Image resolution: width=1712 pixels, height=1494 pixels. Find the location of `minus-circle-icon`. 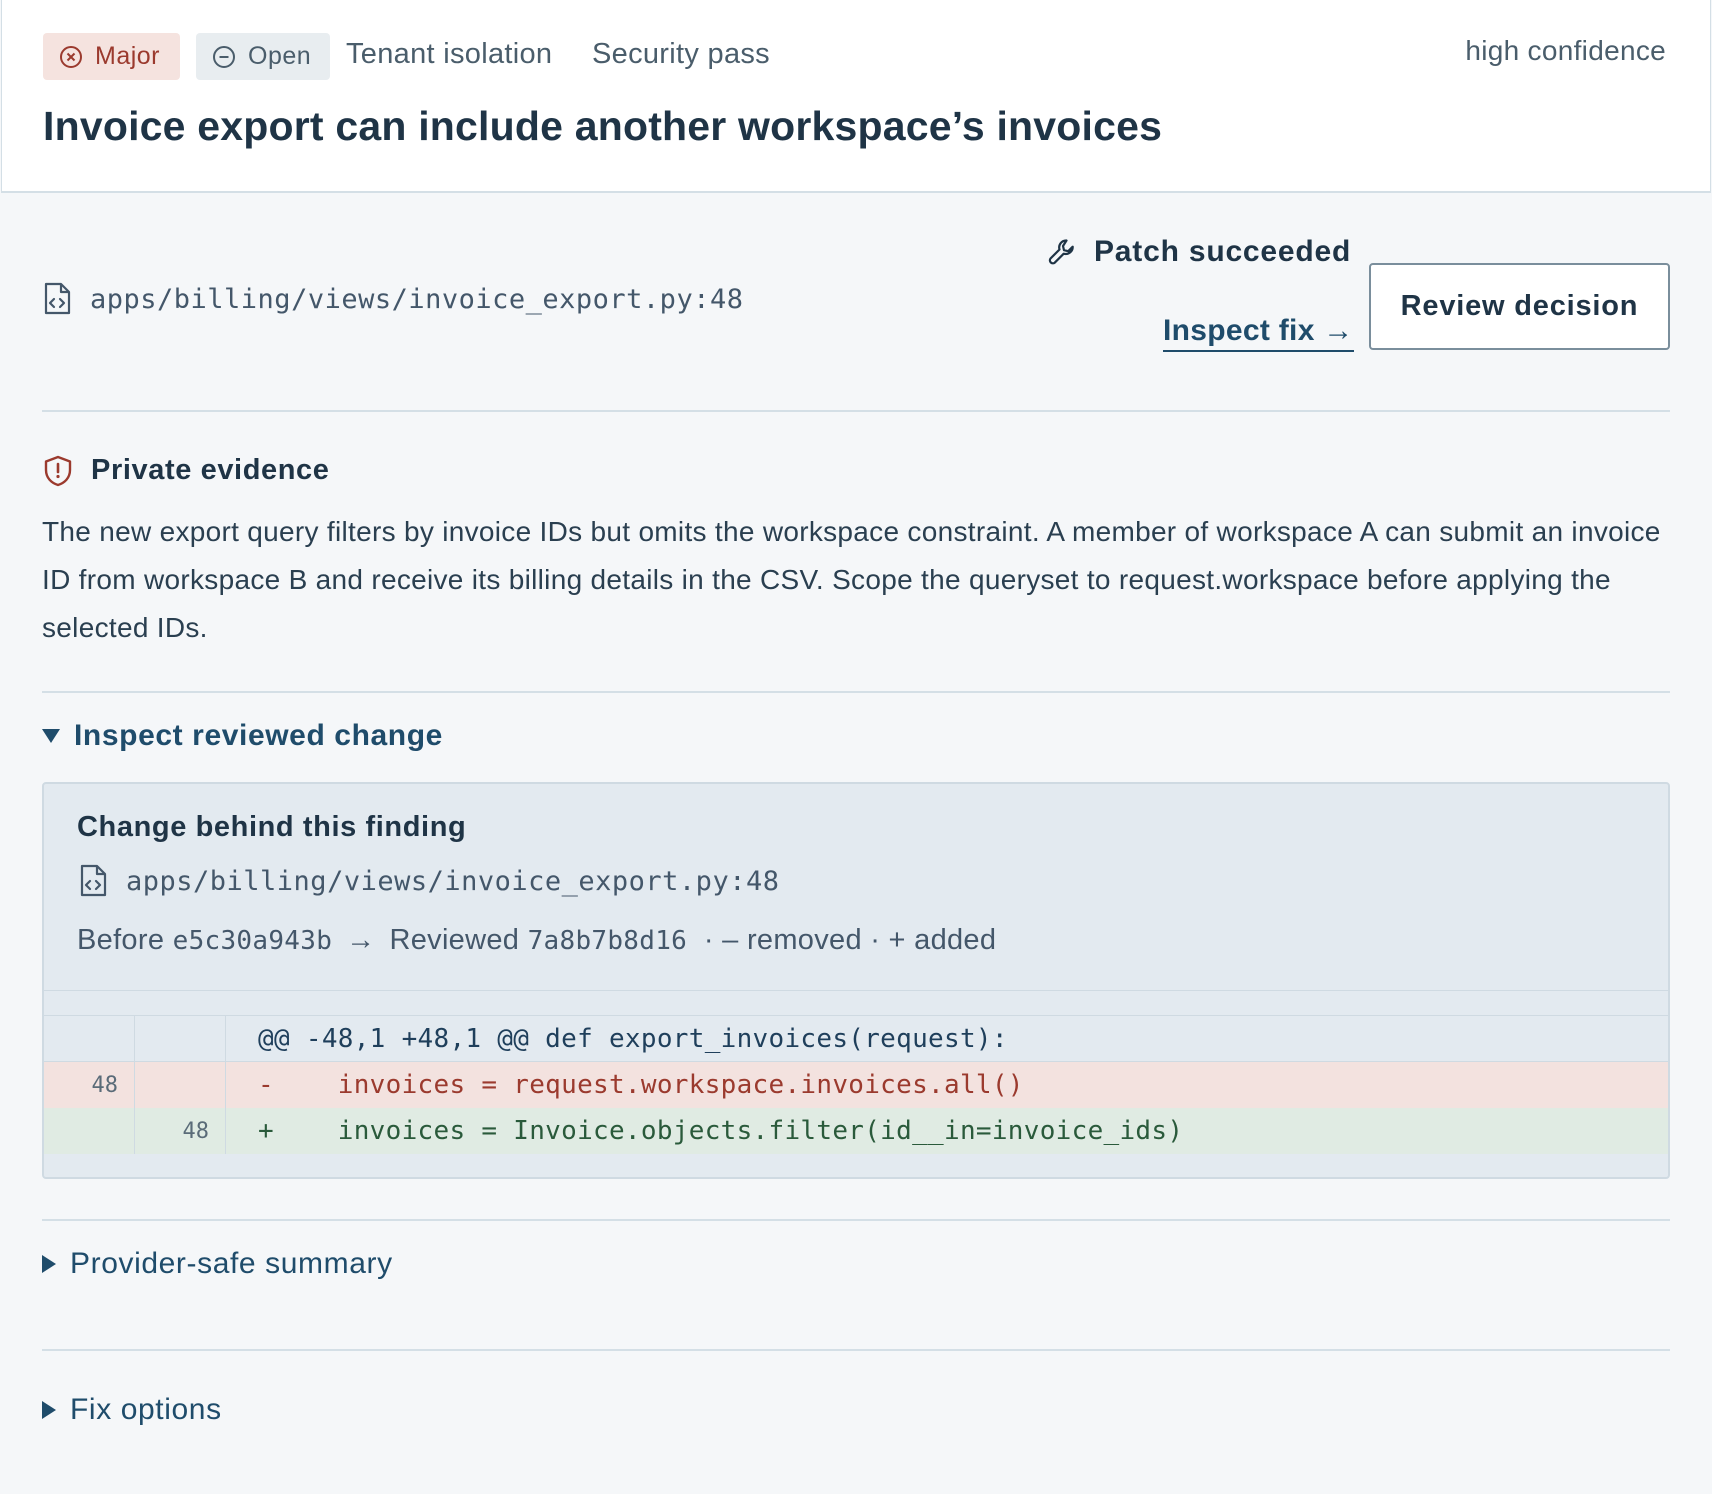

minus-circle-icon is located at coordinates (224, 56).